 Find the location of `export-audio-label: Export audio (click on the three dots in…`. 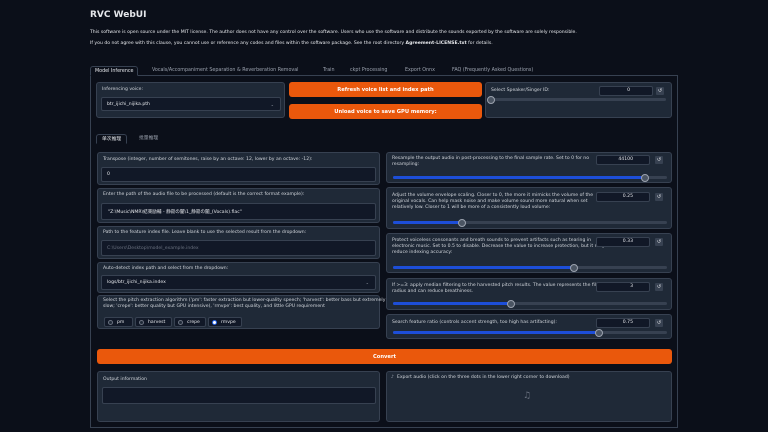

export-audio-label: Export audio (click on the three dots in… is located at coordinates (483, 377).